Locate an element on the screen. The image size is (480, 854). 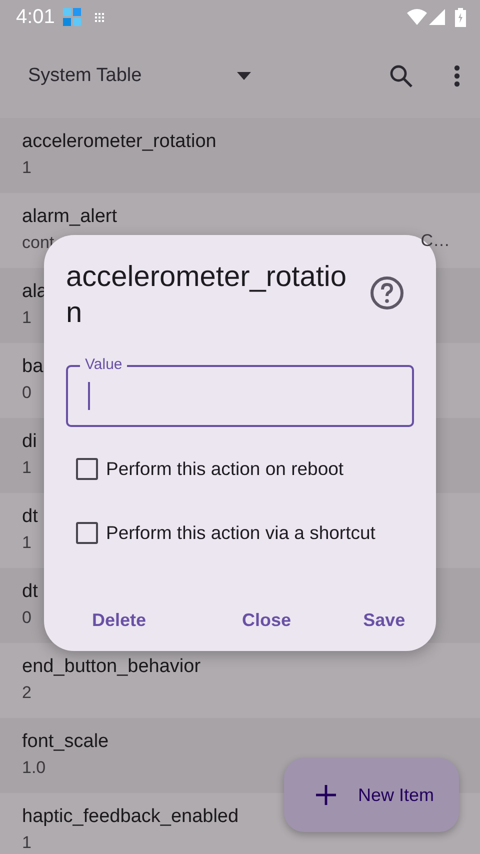
setting-value: 2 is located at coordinates (27, 693).